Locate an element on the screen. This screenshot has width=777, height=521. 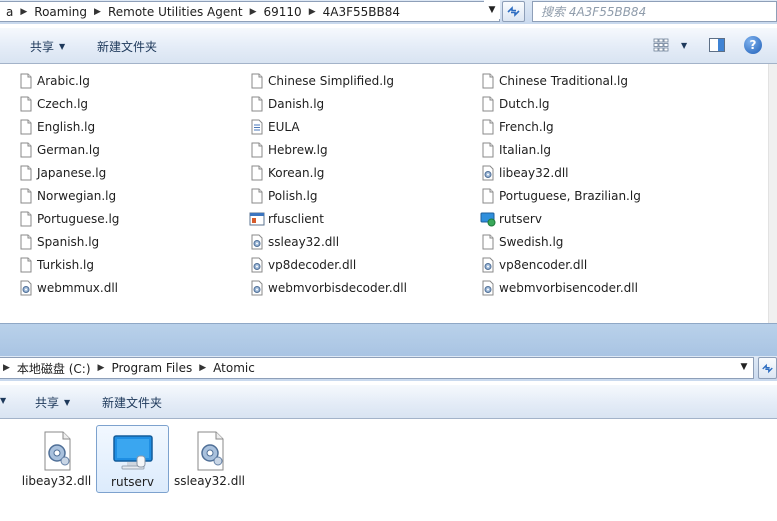
large-file-item: ssleay32.dll is located at coordinates (209, 456).